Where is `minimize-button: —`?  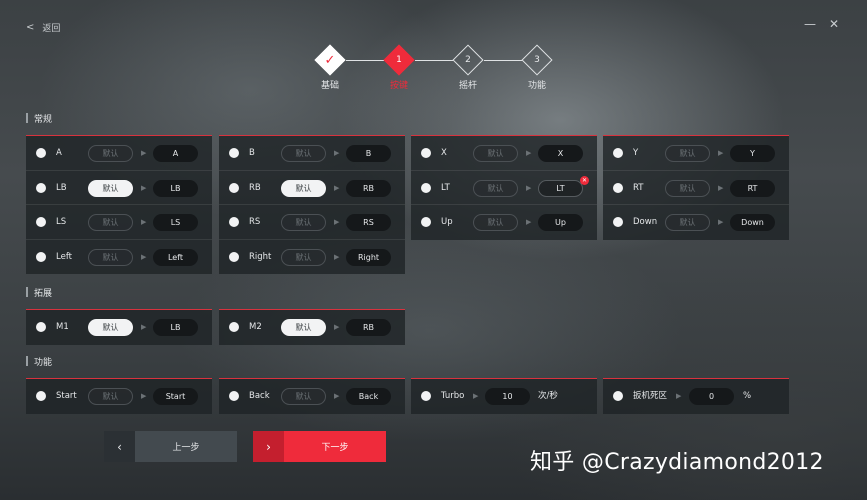
minimize-button: — is located at coordinates (810, 24).